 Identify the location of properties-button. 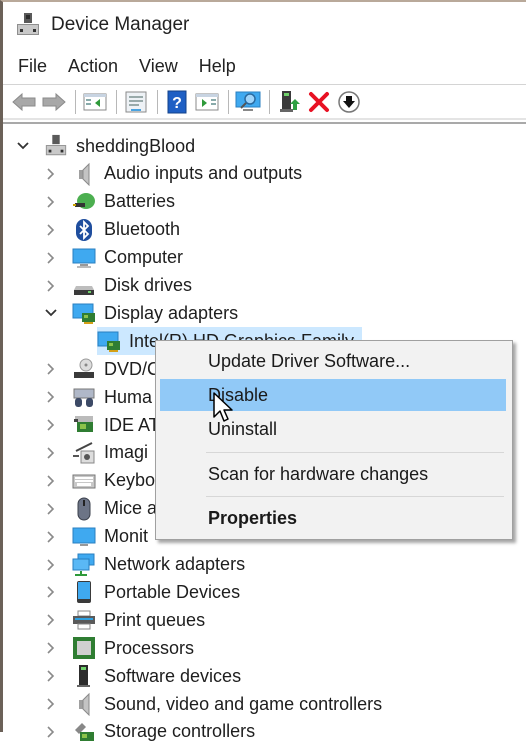
(136, 102).